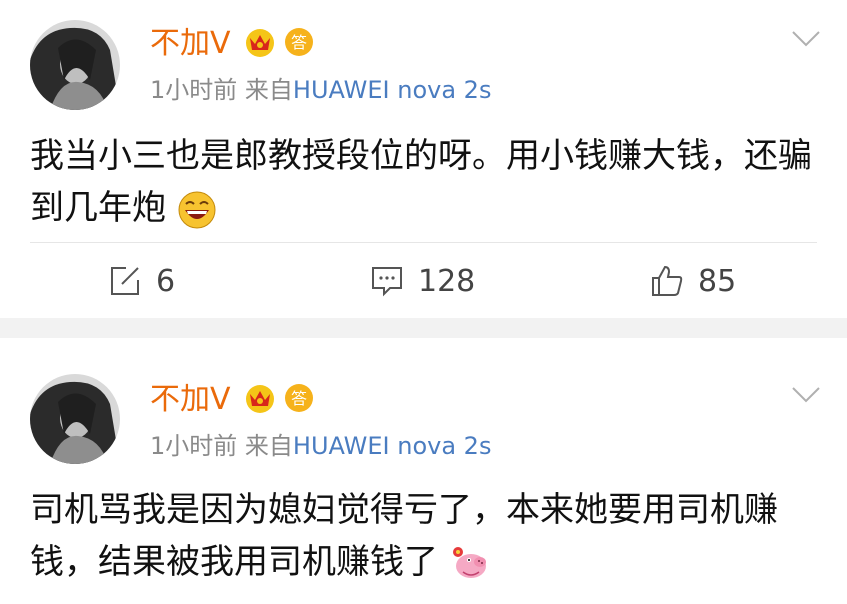 The image size is (847, 604). I want to click on post-text-line: 钱，结果被我用司机赚钱了, so click(234, 562).